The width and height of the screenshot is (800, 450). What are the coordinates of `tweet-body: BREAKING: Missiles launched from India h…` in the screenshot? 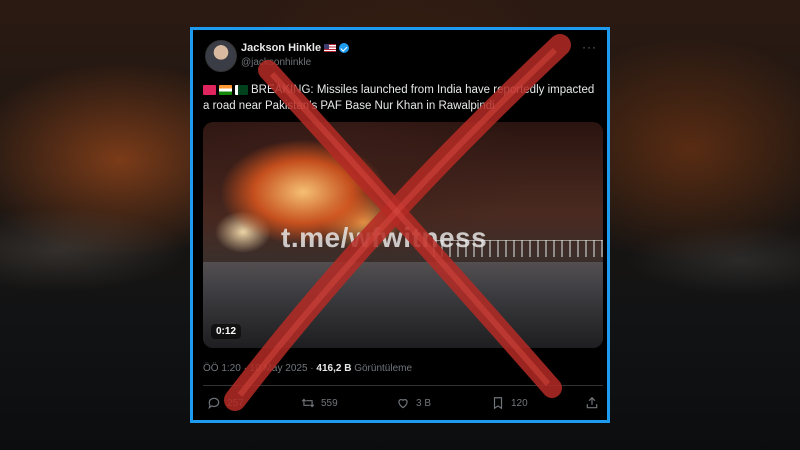 It's located at (399, 98).